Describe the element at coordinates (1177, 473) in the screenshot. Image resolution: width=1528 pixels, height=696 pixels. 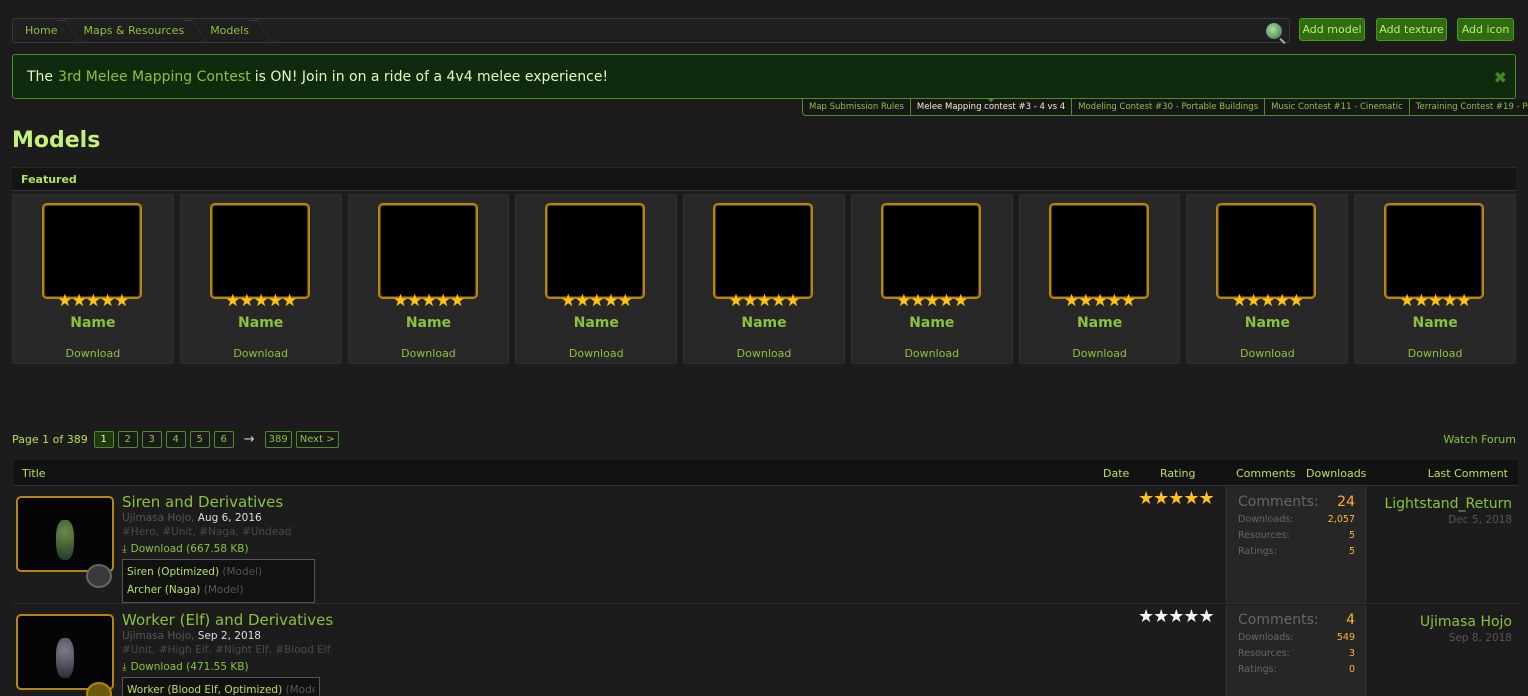
I see `column-rating: Rating` at that location.